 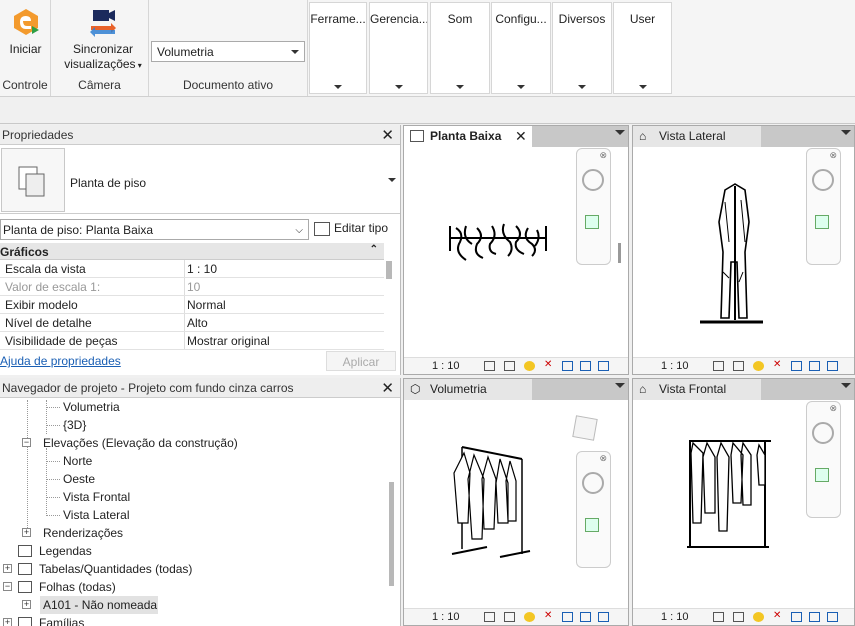 What do you see at coordinates (585, 428) in the screenshot?
I see `viewcube-icon` at bounding box center [585, 428].